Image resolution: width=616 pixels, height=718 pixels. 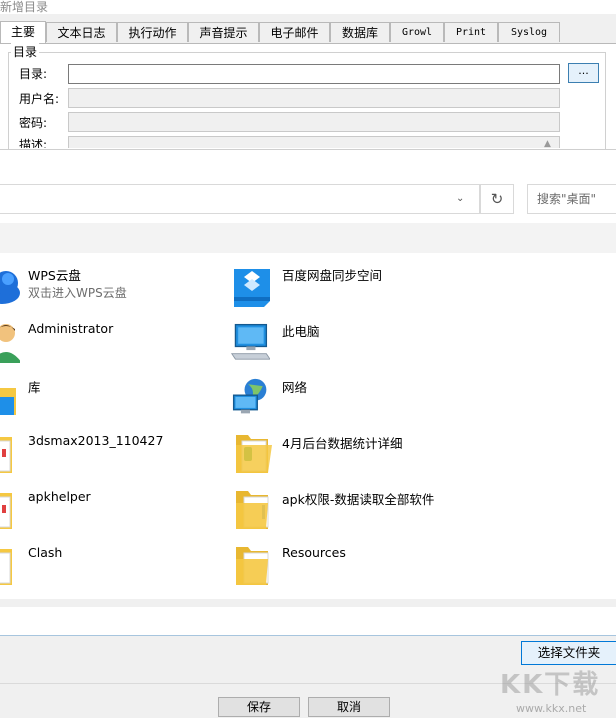 What do you see at coordinates (115, 508) in the screenshot?
I see `list-item: apkhelper` at bounding box center [115, 508].